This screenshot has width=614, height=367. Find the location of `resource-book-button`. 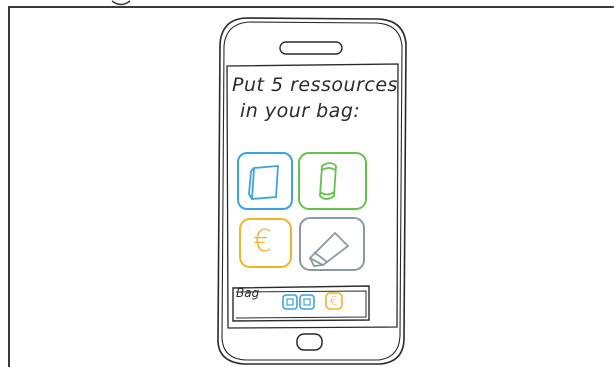

resource-book-button is located at coordinates (265, 181).